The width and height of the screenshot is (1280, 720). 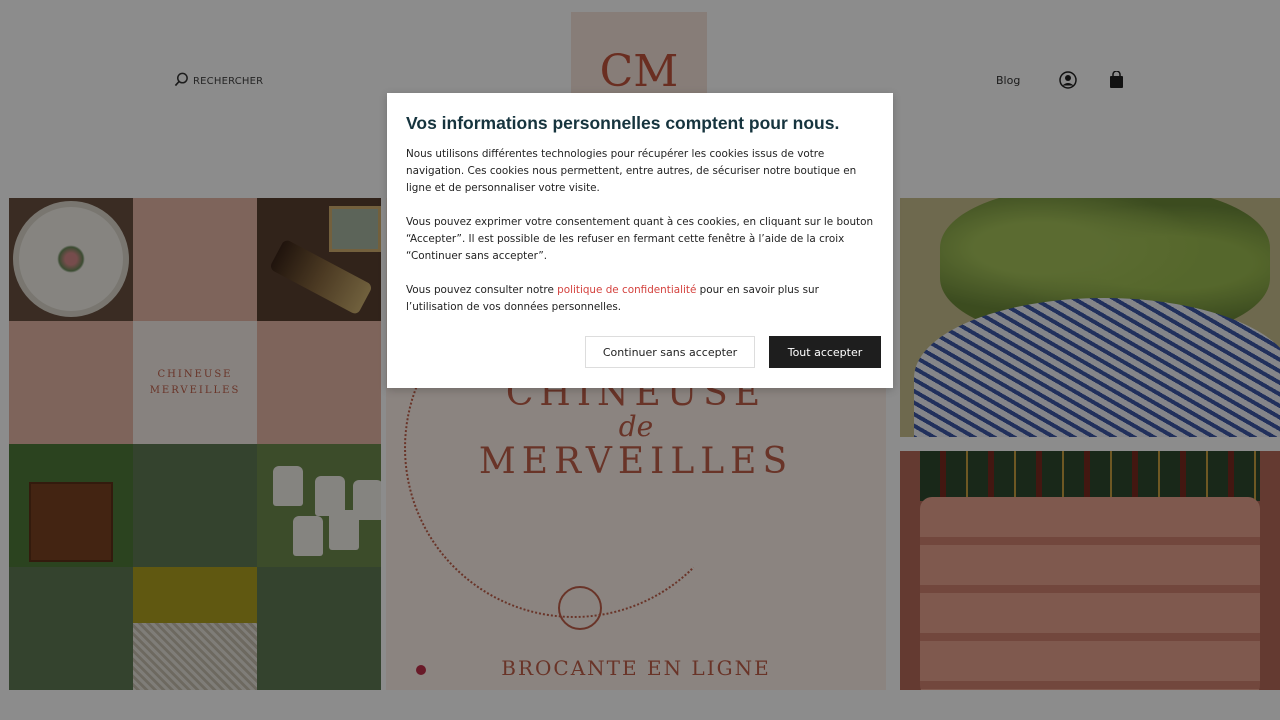 What do you see at coordinates (482, 290) in the screenshot?
I see `paragraph-3-before: Vous pouvez consulter notre` at bounding box center [482, 290].